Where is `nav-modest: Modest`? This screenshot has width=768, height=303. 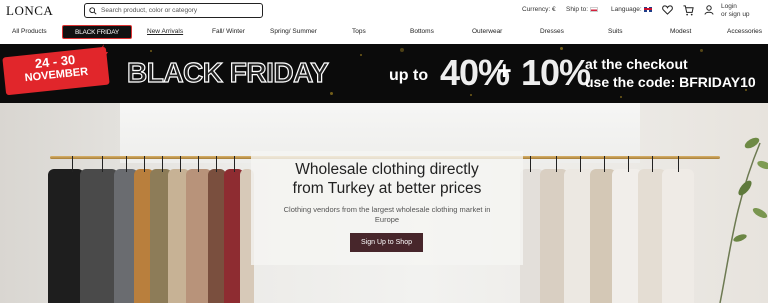 nav-modest: Modest is located at coordinates (680, 31).